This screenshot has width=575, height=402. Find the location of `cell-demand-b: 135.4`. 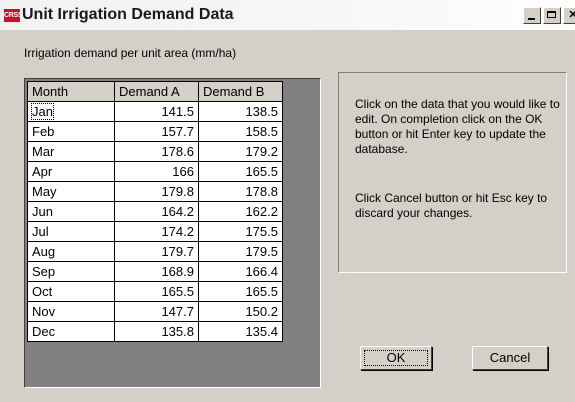

cell-demand-b: 135.4 is located at coordinates (240, 331).